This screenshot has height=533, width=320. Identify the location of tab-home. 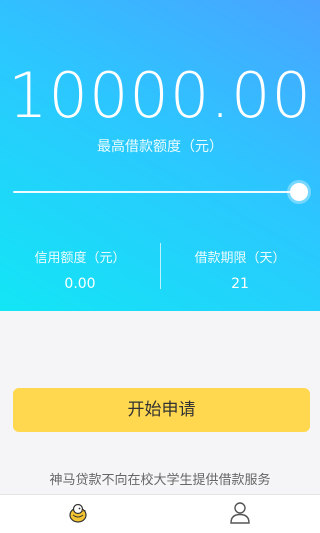
(78, 514).